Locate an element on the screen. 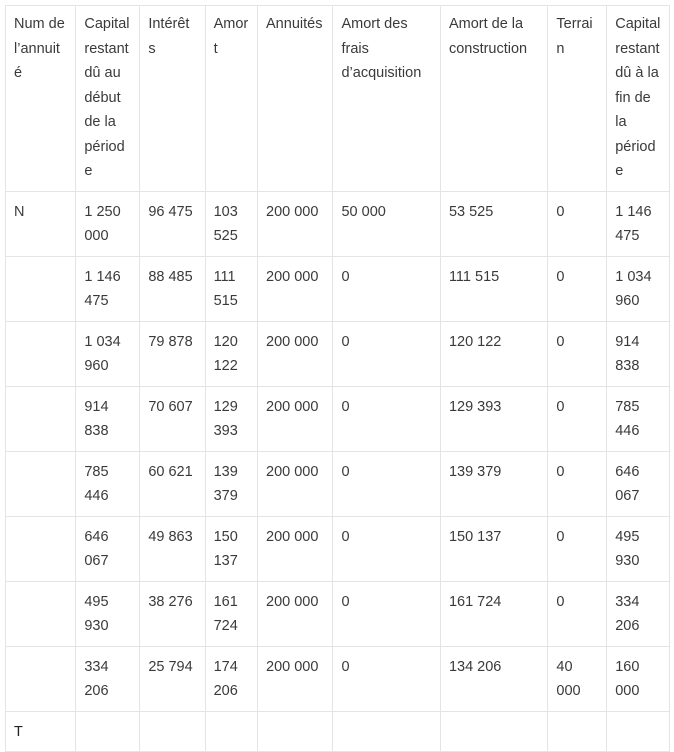  cell-terrain: 40 000 is located at coordinates (577, 678).